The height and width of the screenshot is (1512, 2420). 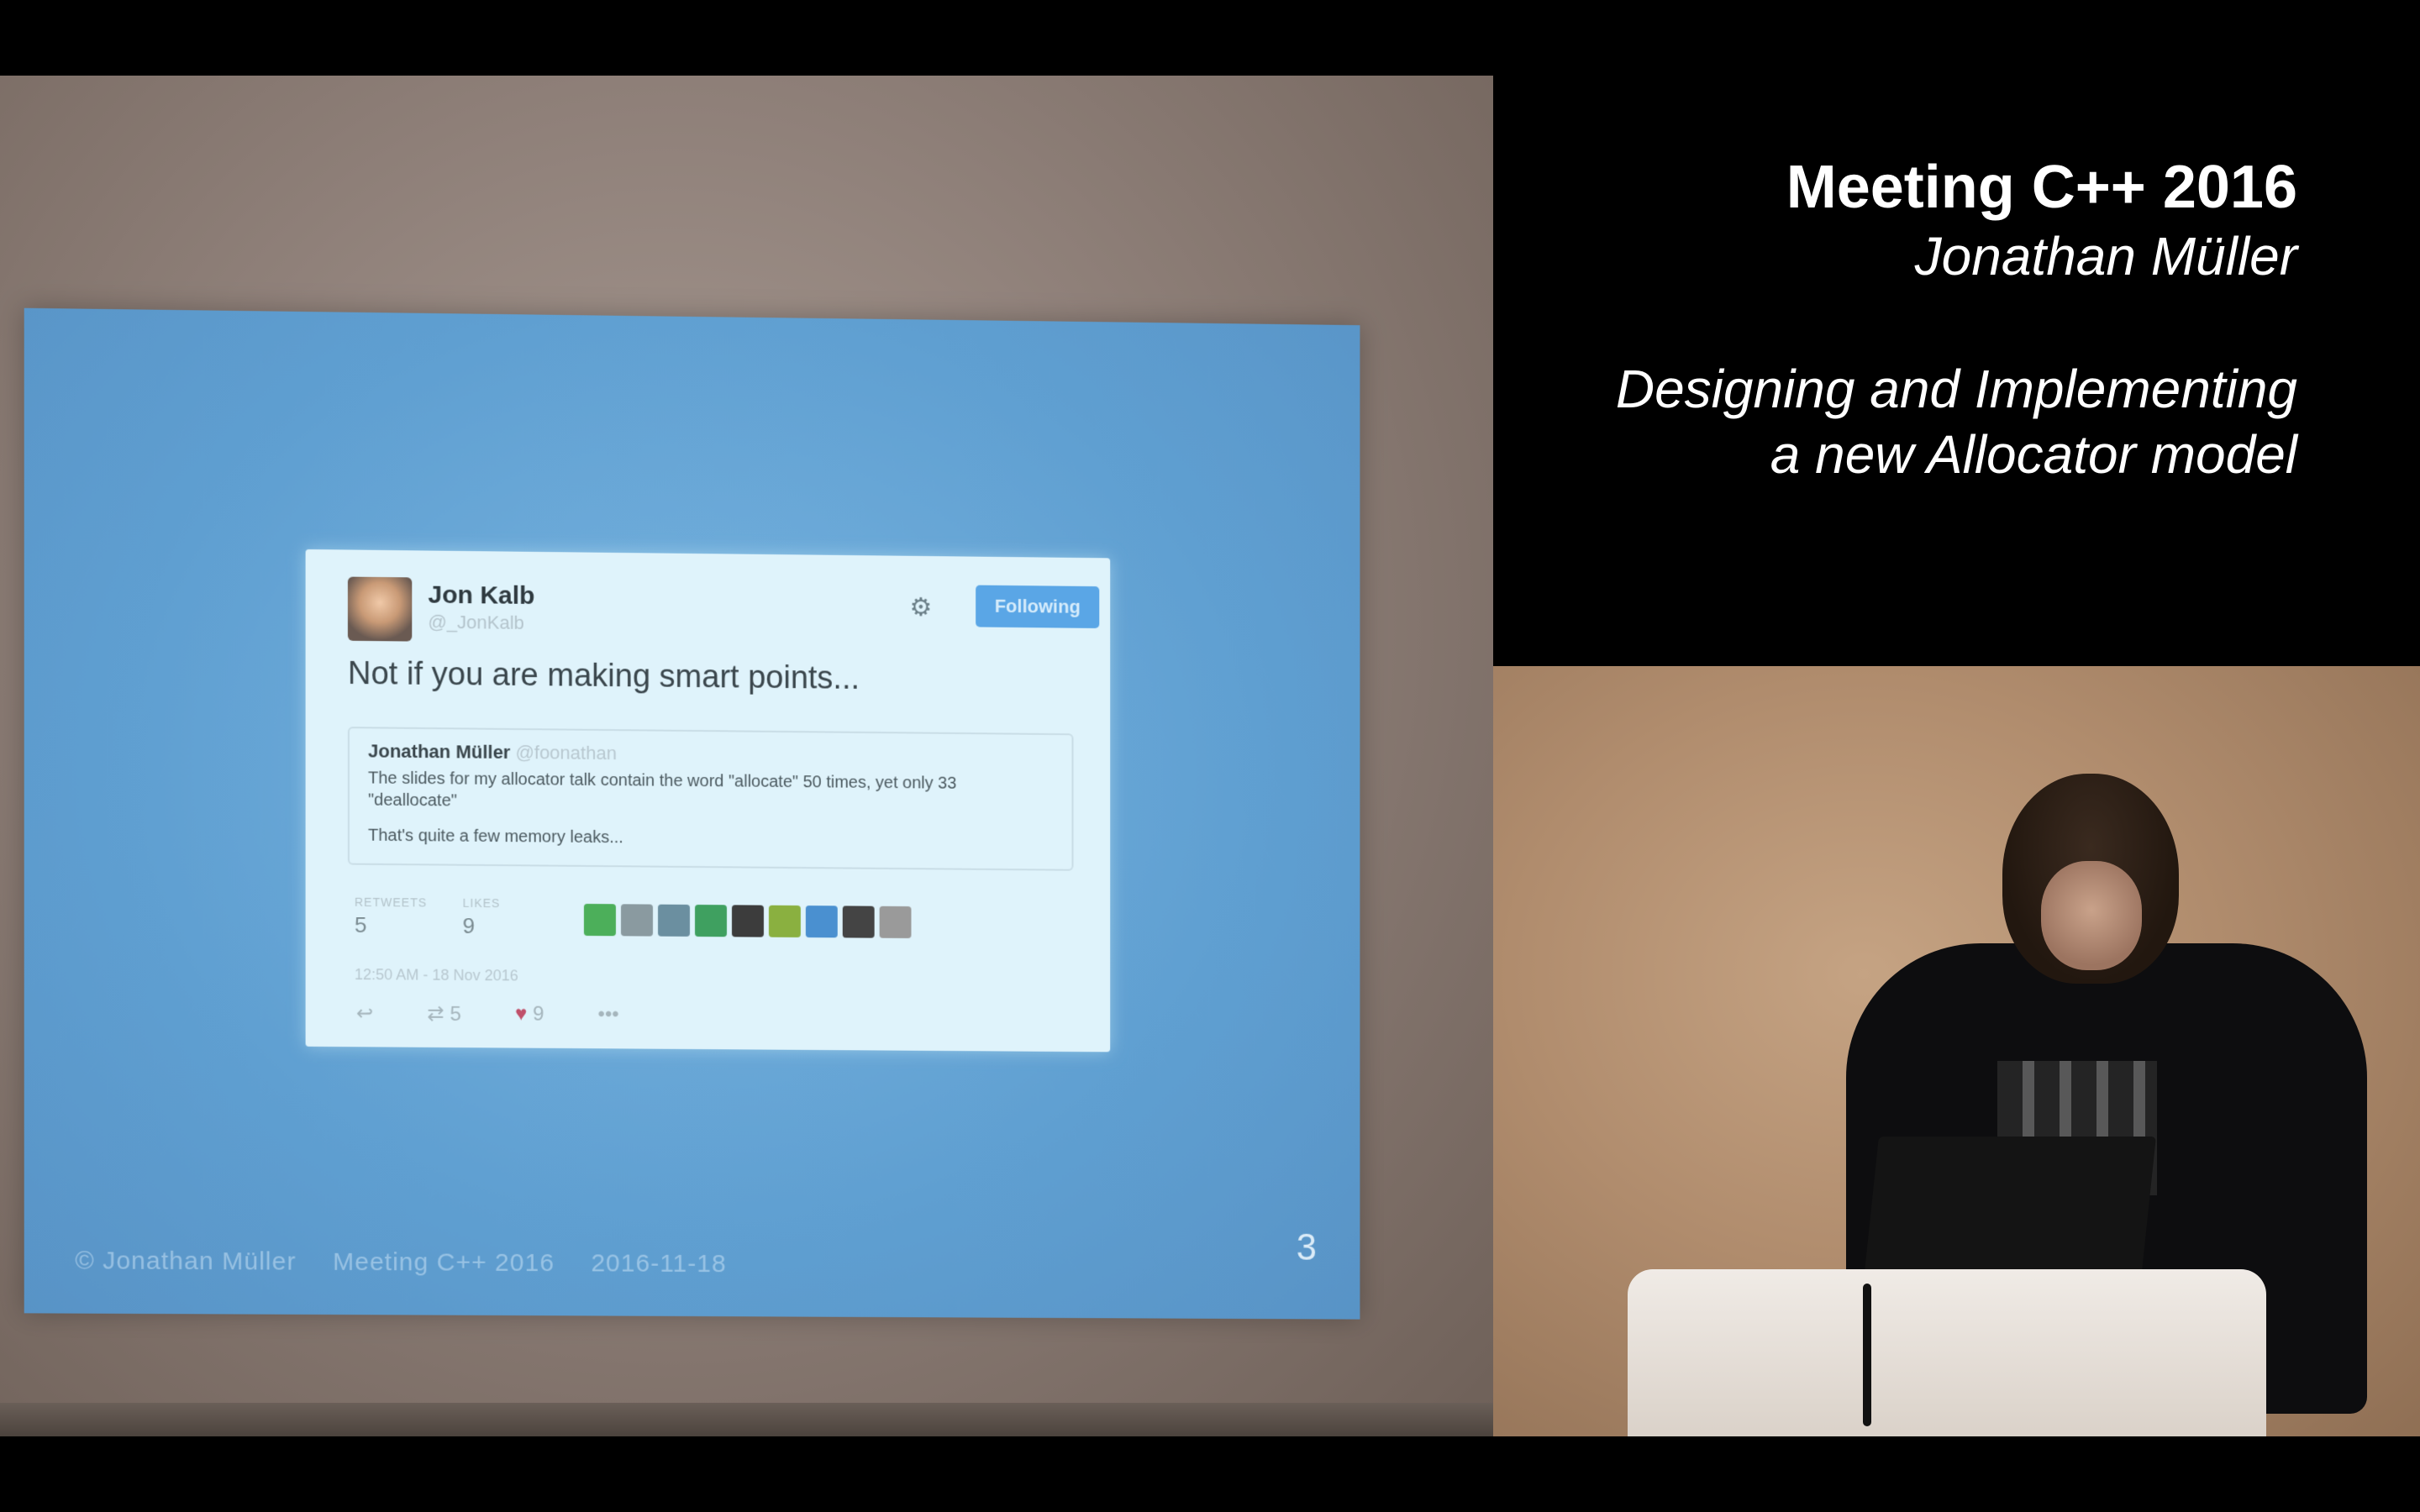 I want to click on tweet-timestamp: 12:50 AM - 18 Nov 2016, so click(x=436, y=974).